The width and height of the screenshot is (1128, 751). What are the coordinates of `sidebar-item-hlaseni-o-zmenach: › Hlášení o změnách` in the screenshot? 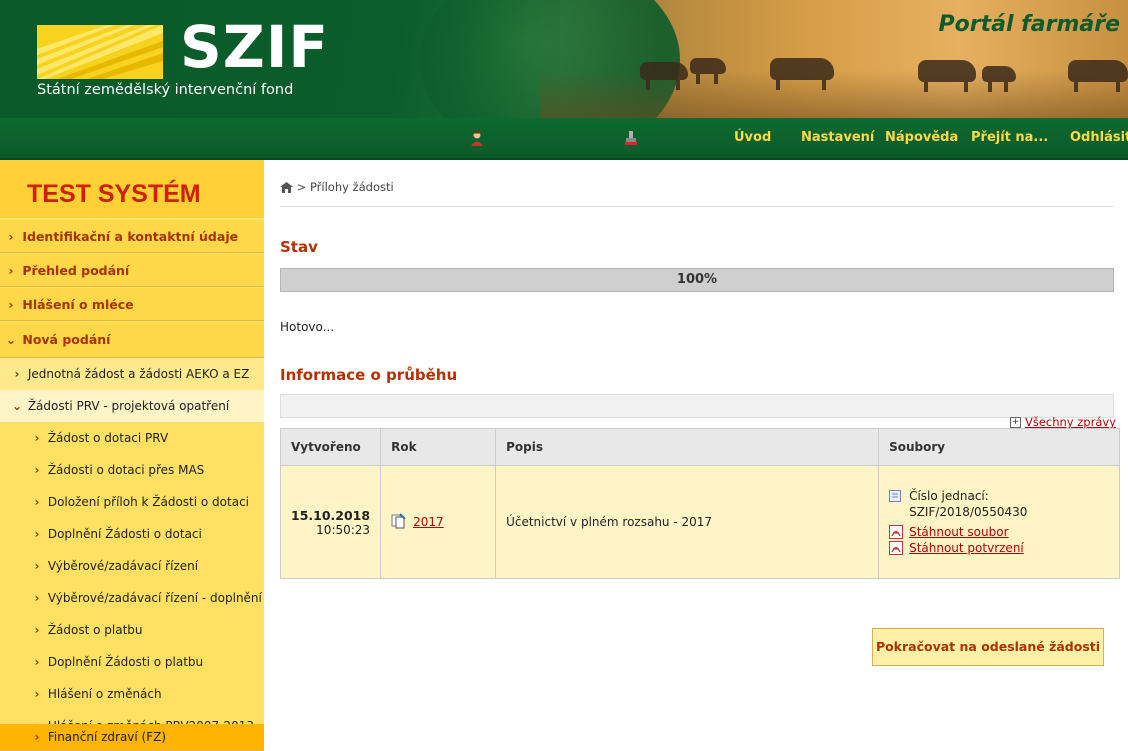 It's located at (132, 694).